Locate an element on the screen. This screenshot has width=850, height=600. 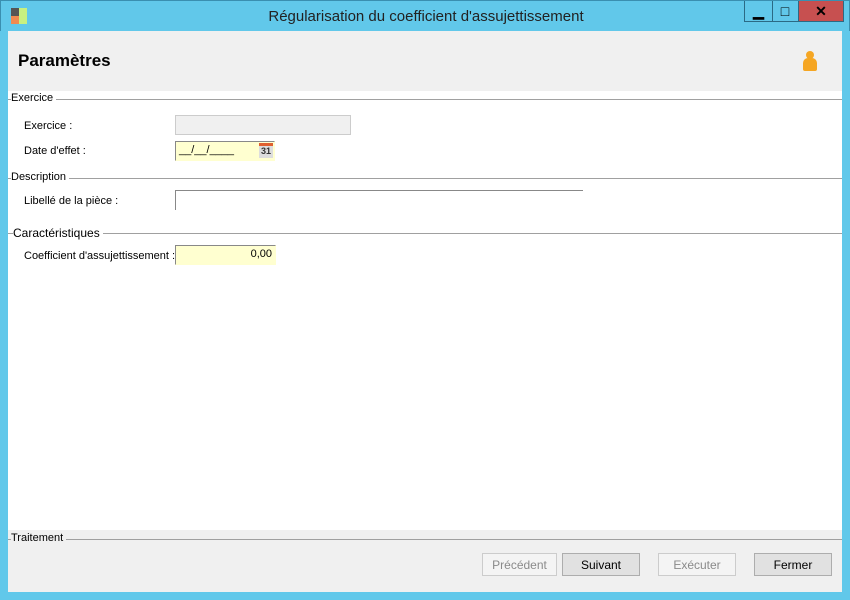
calendar-day: 31 is located at coordinates (265, 151).